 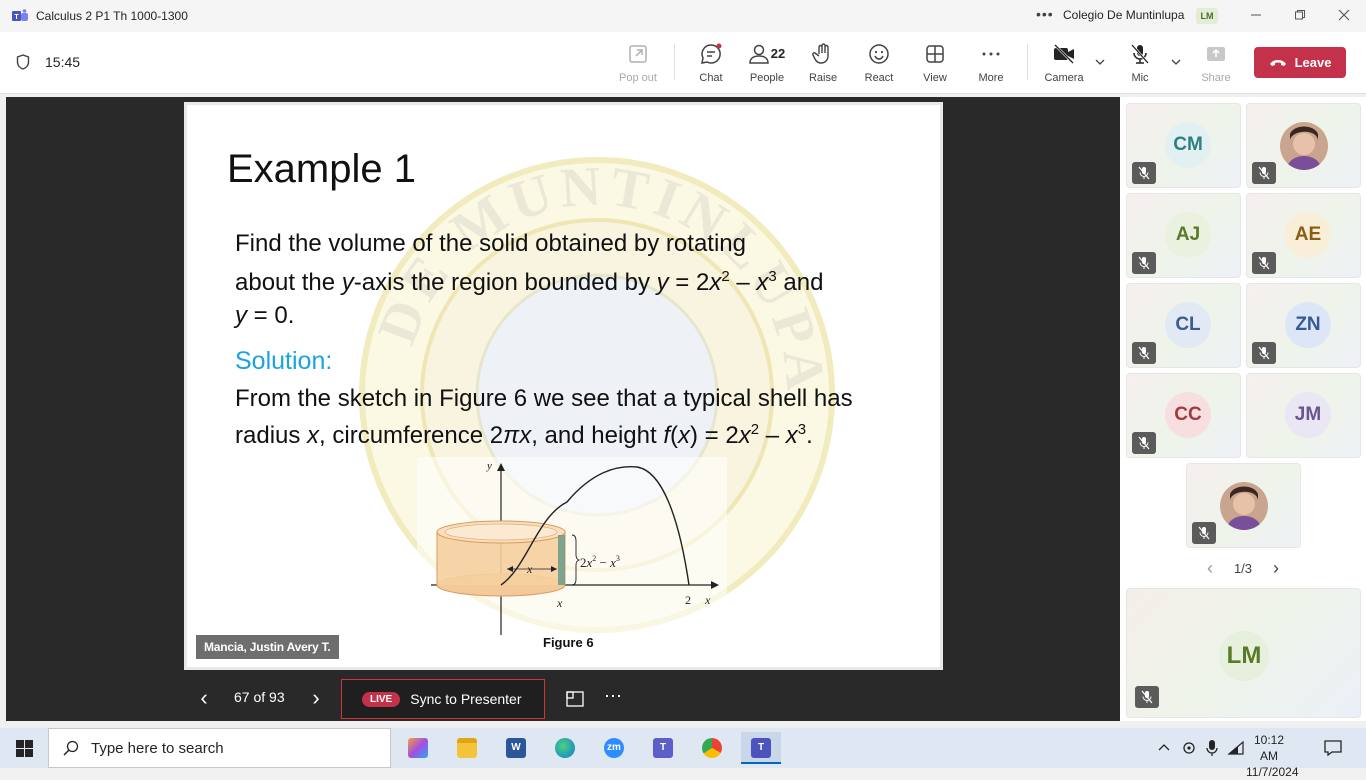 I want to click on microphone-in-use-icon, so click(x=1212, y=748).